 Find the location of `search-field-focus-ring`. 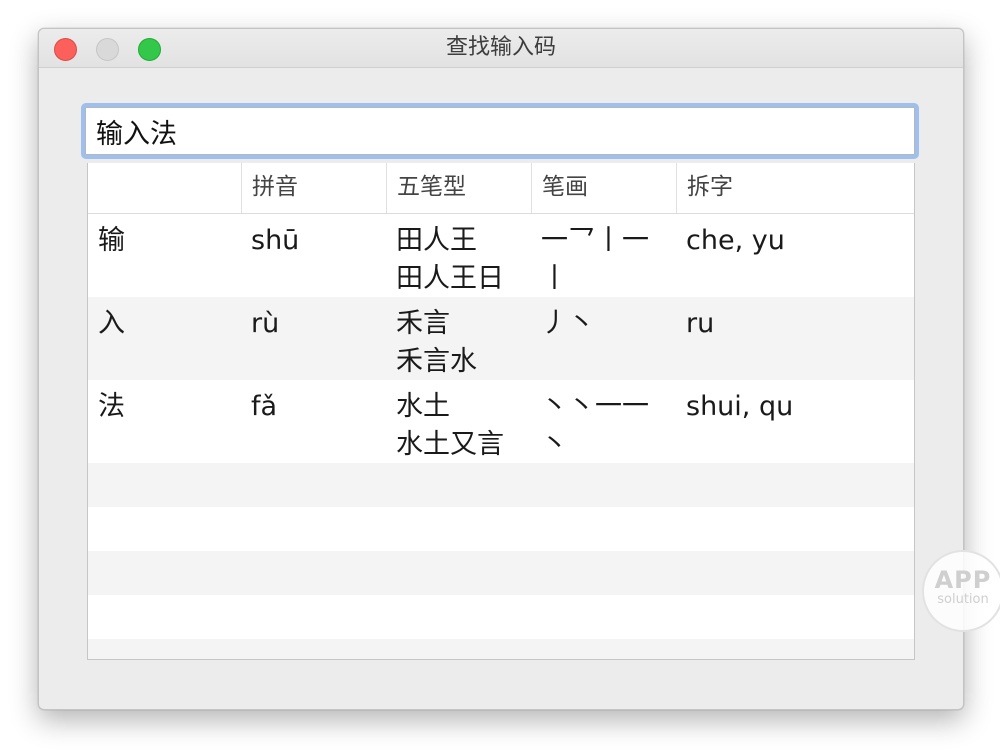

search-field-focus-ring is located at coordinates (500, 131).